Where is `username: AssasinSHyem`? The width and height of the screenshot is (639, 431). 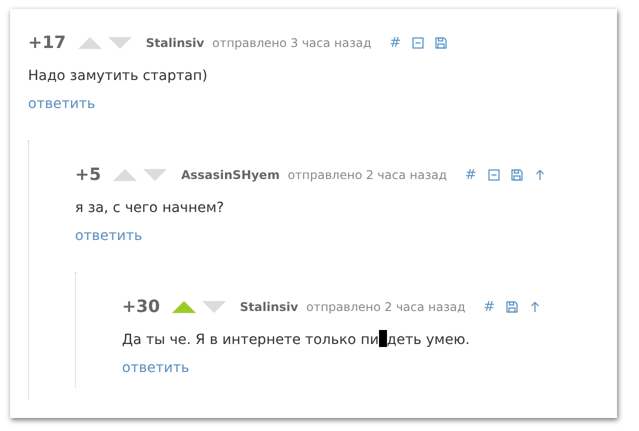 username: AssasinSHyem is located at coordinates (230, 175).